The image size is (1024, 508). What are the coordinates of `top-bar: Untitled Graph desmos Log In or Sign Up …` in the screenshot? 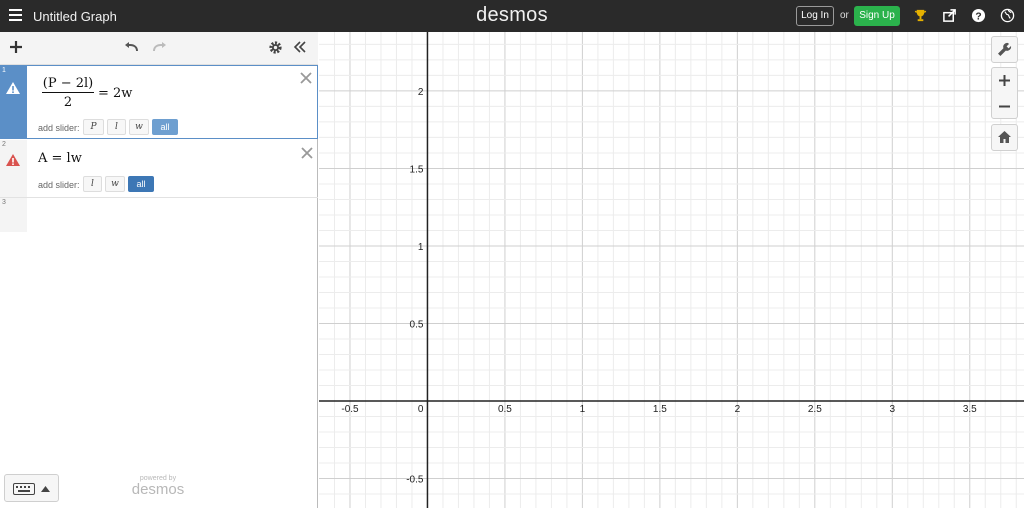 It's located at (512, 16).